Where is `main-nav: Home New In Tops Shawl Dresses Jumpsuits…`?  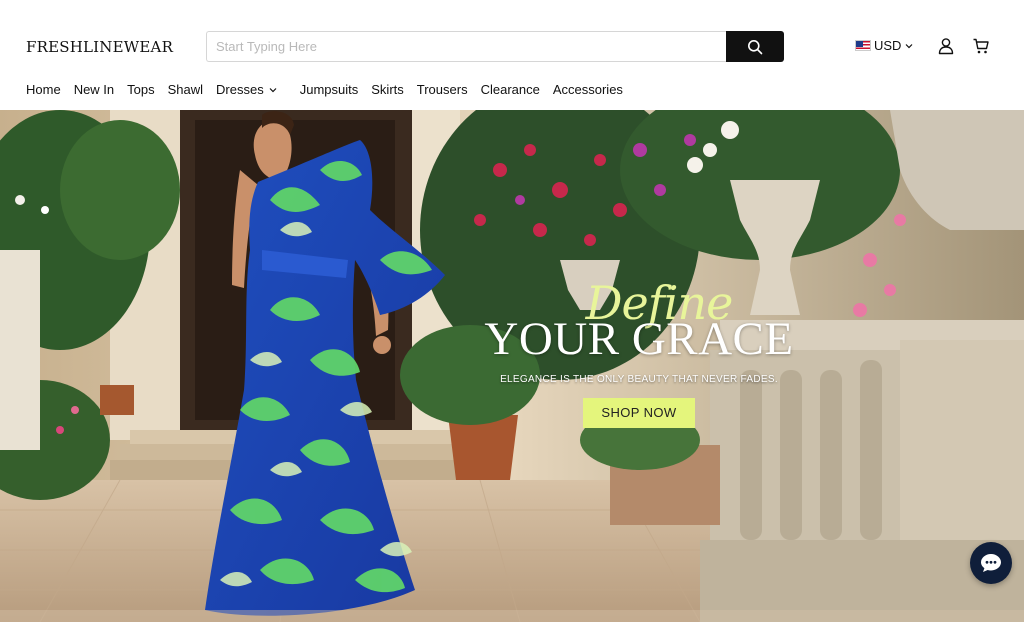 main-nav: Home New In Tops Shawl Dresses Jumpsuits… is located at coordinates (331, 89).